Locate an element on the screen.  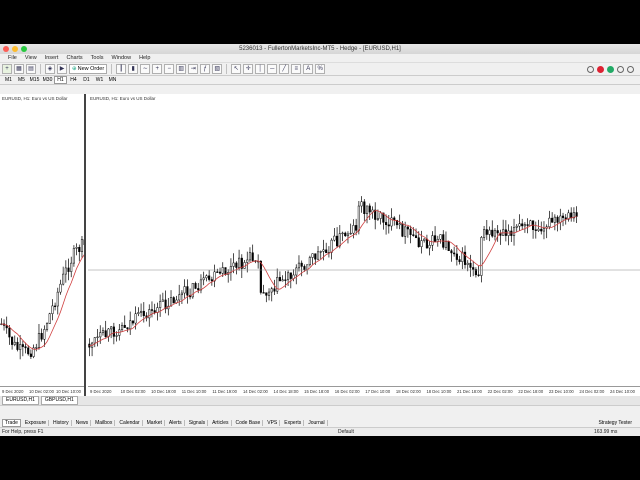
tab-experts: Experts is located at coordinates (293, 422).